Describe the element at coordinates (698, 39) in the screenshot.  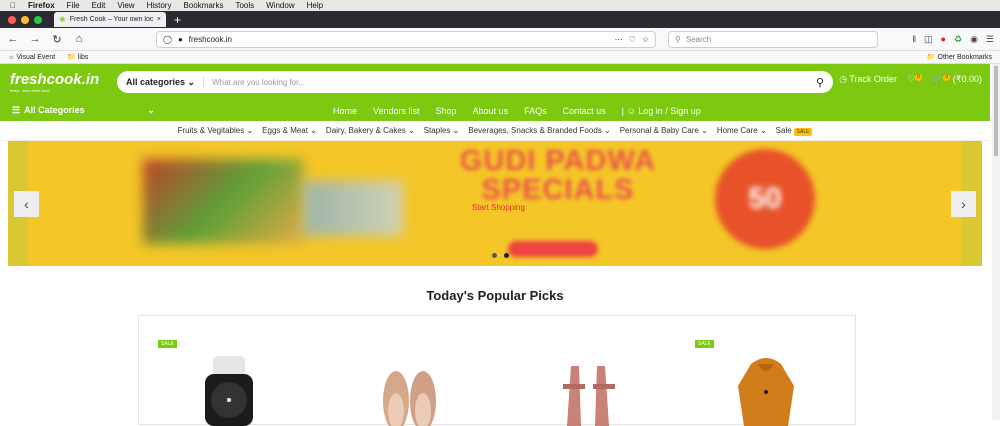
I see `search-placeholder: Search` at that location.